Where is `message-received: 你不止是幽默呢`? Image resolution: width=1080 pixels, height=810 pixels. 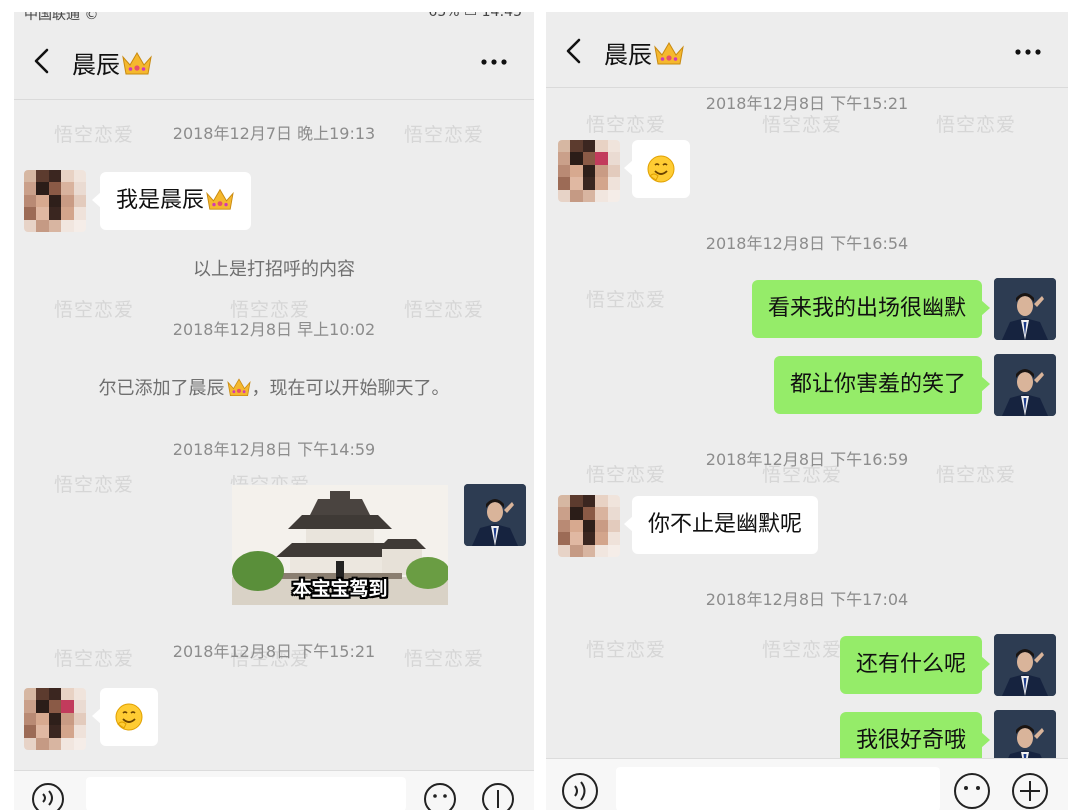
message-received: 你不止是幽默呢 is located at coordinates (721, 525).